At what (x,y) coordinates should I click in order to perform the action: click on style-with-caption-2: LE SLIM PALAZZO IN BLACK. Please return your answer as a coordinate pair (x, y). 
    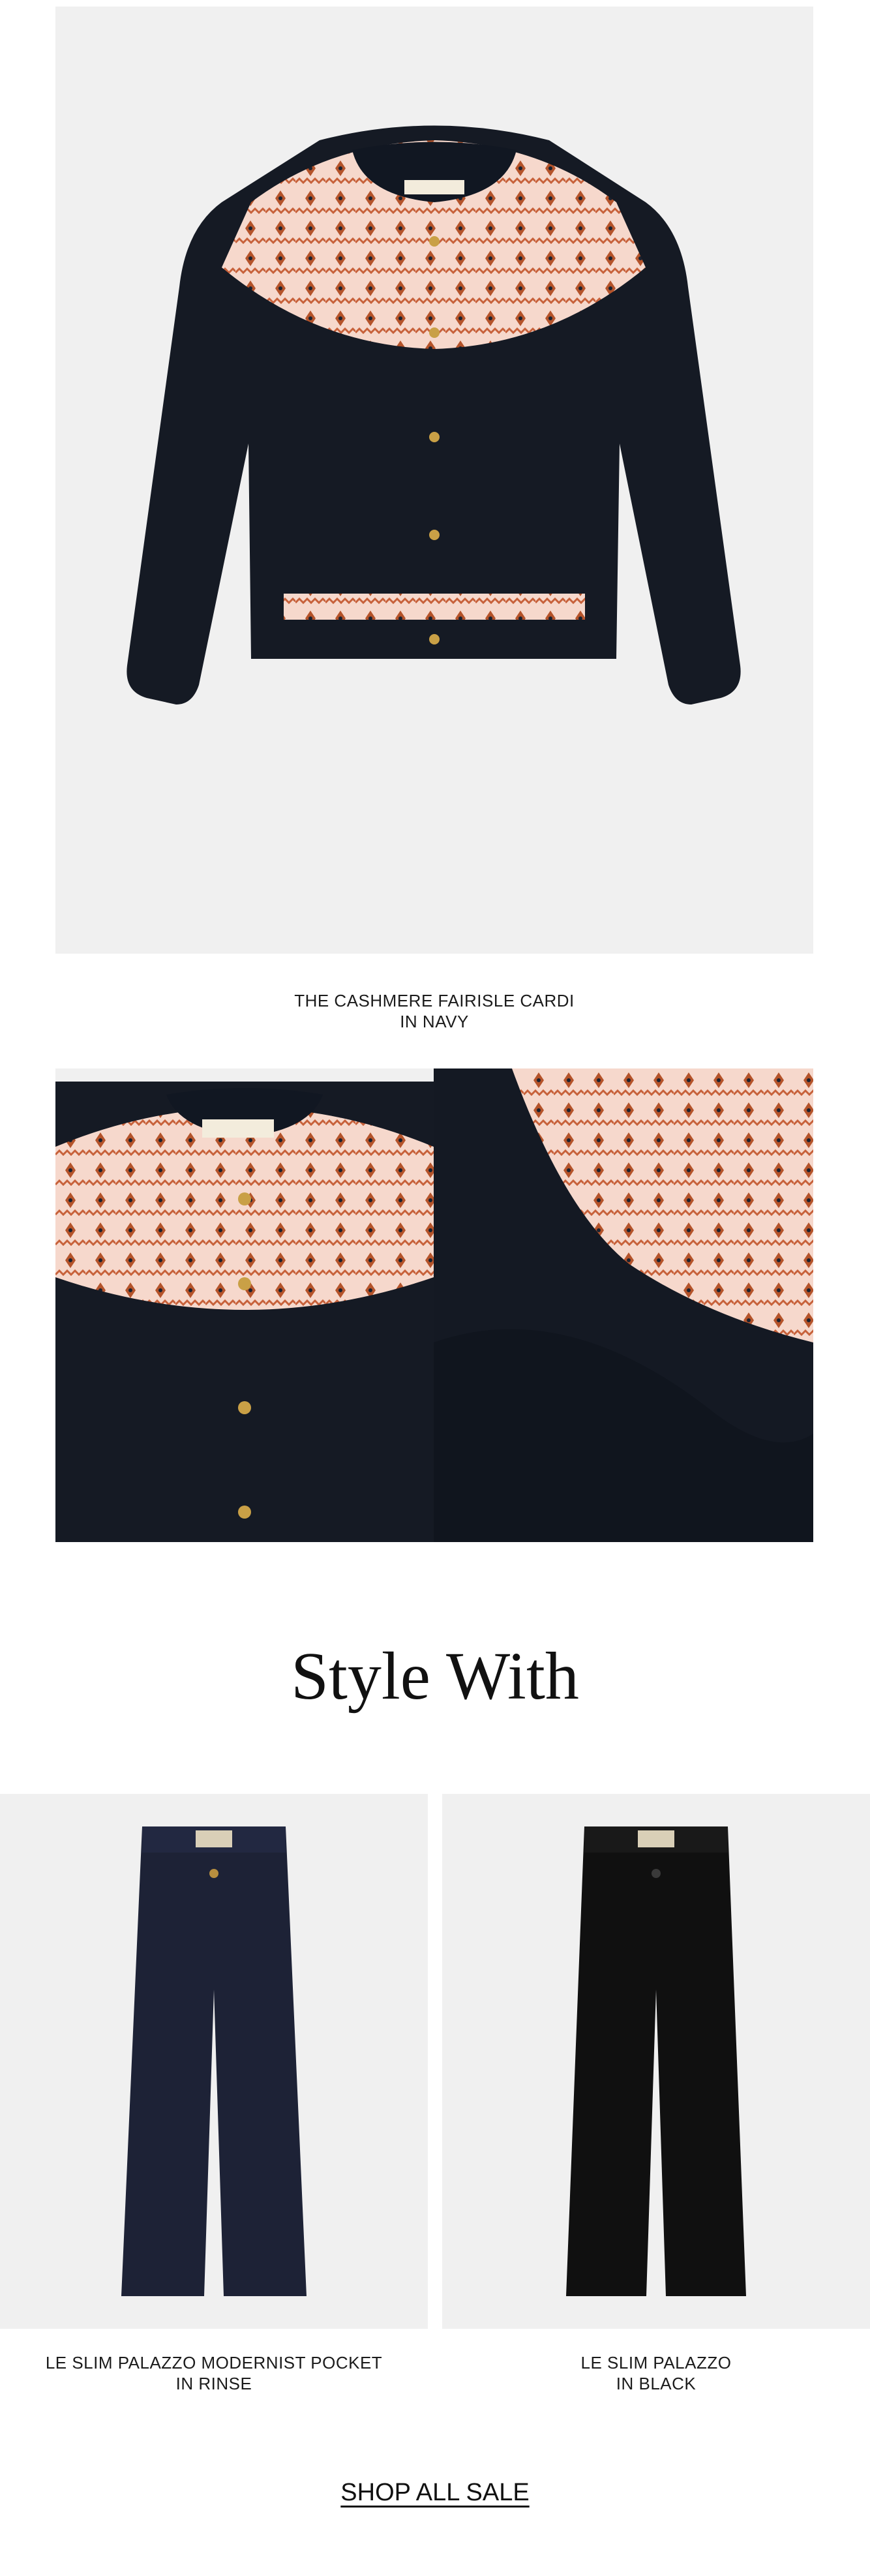
    Looking at the image, I should click on (656, 2373).